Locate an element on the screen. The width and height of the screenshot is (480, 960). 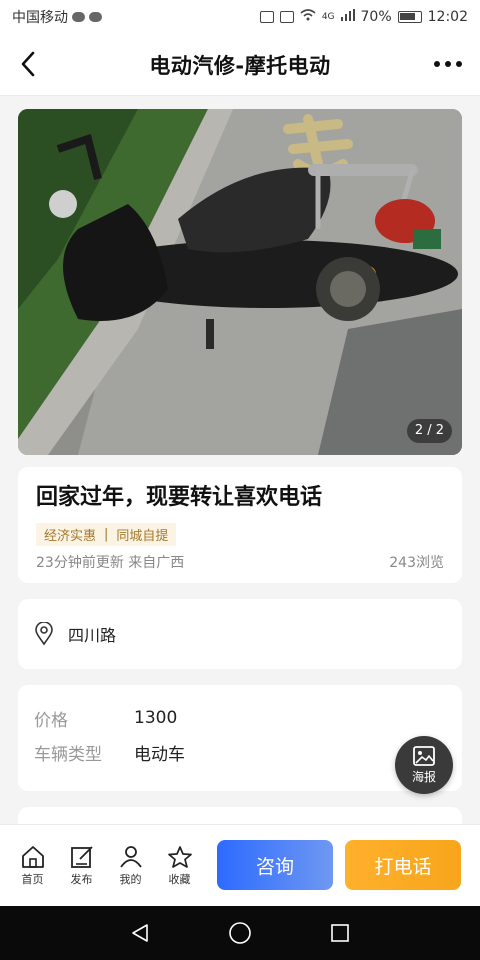
triangle-back-icon is located at coordinates (140, 933).